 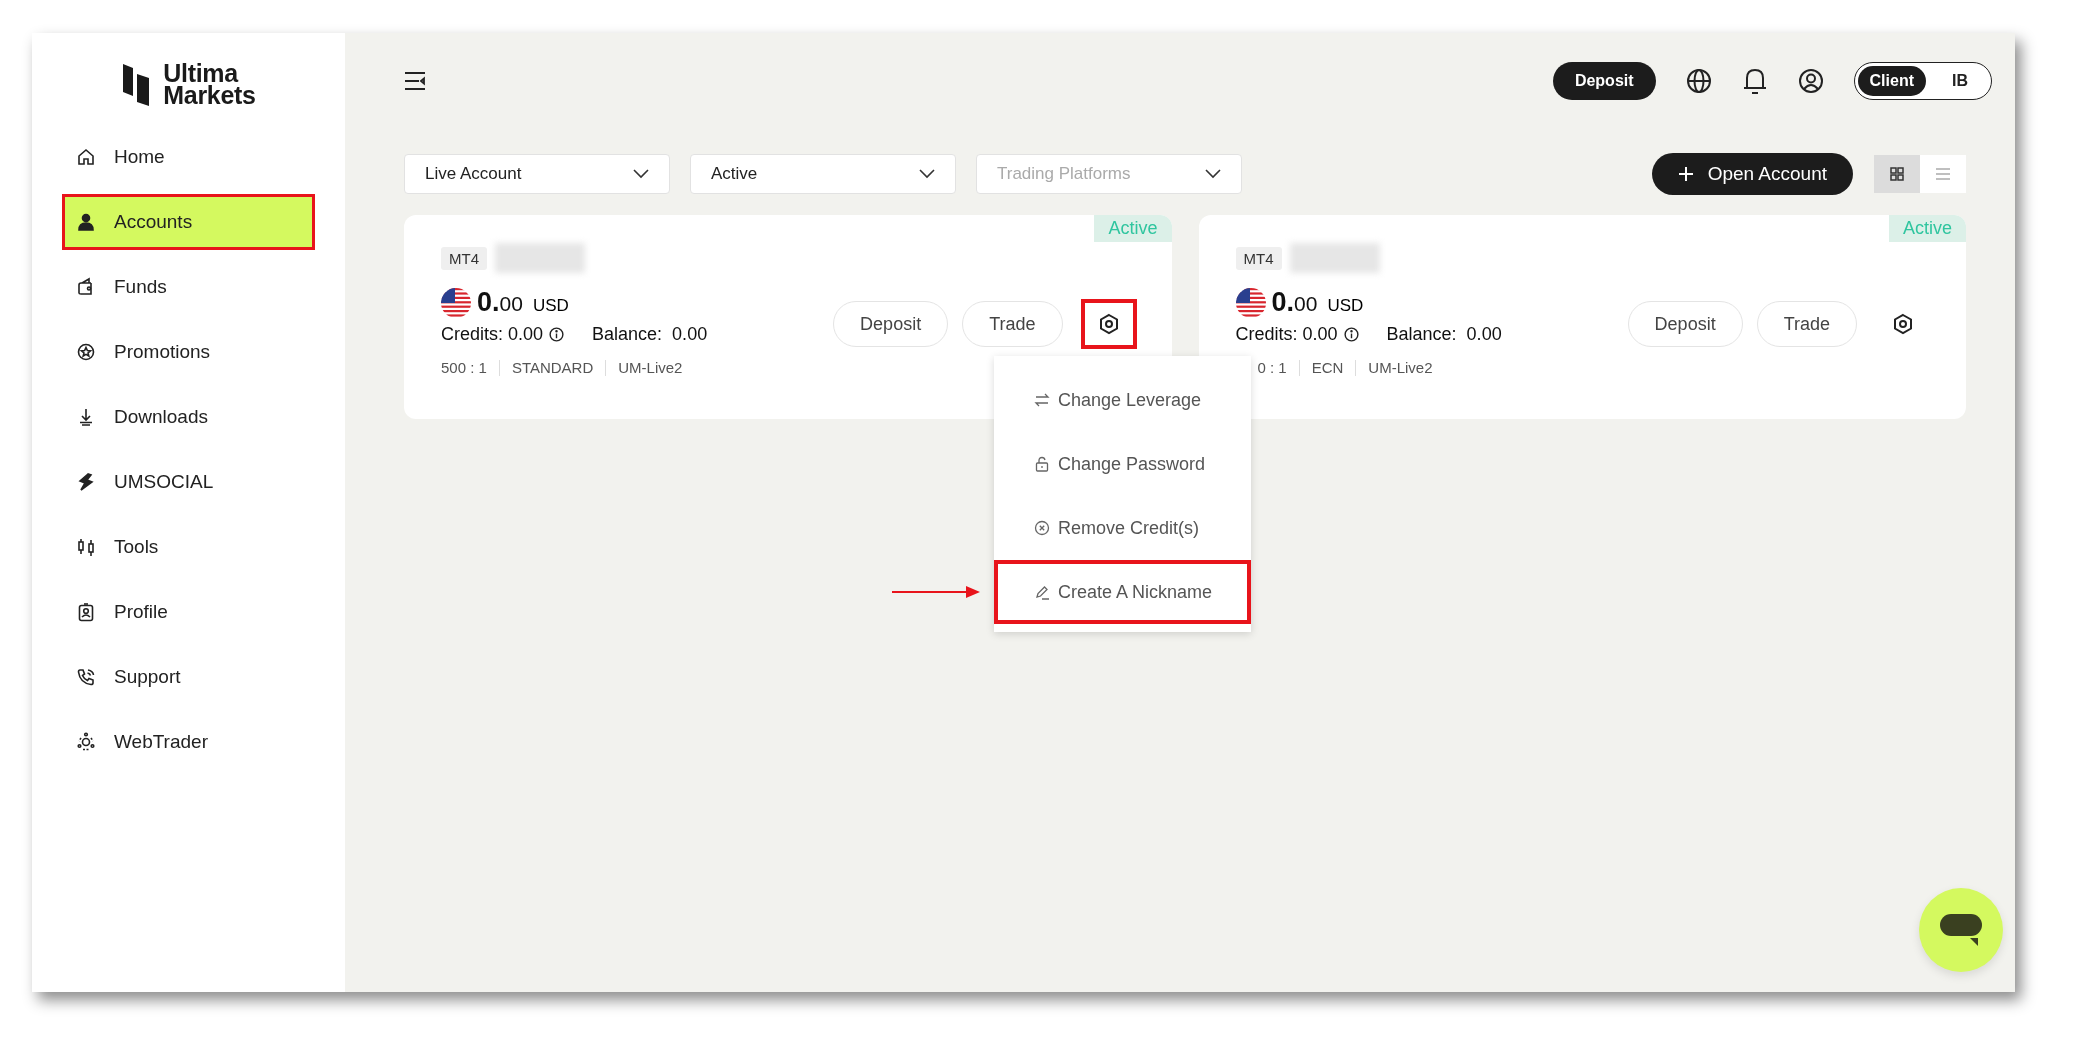 I want to click on star-badge-icon, so click(x=86, y=352).